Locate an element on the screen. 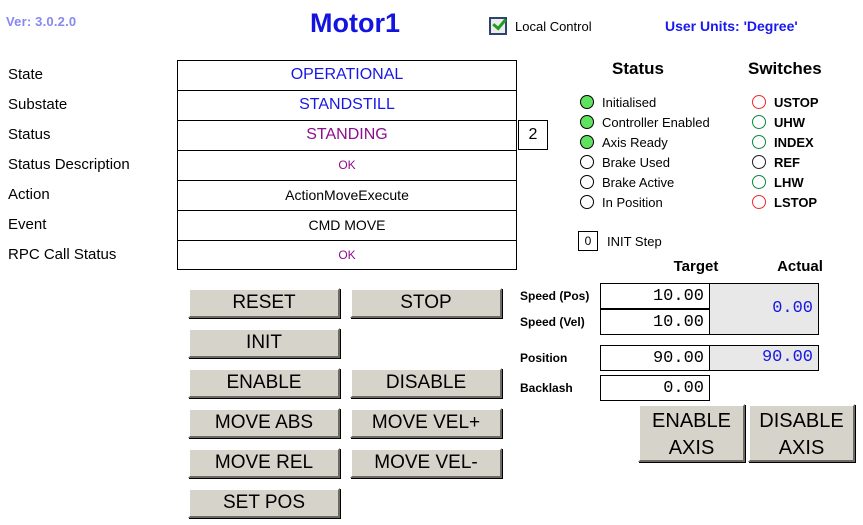  list-item: REF is located at coordinates (785, 162).